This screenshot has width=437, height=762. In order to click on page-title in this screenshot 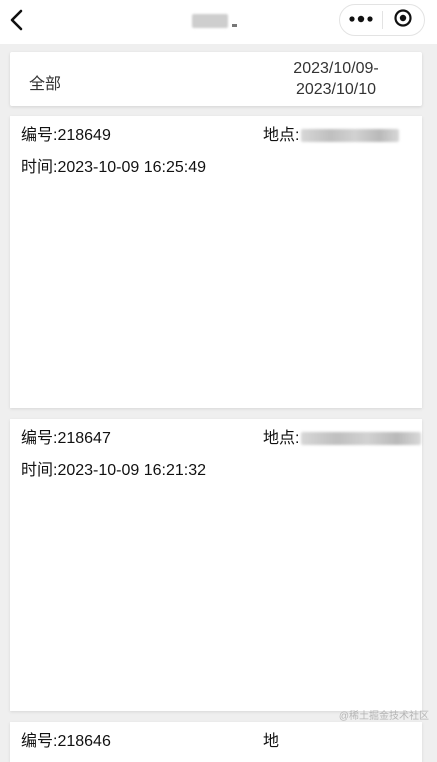, I will do `click(216, 21)`.